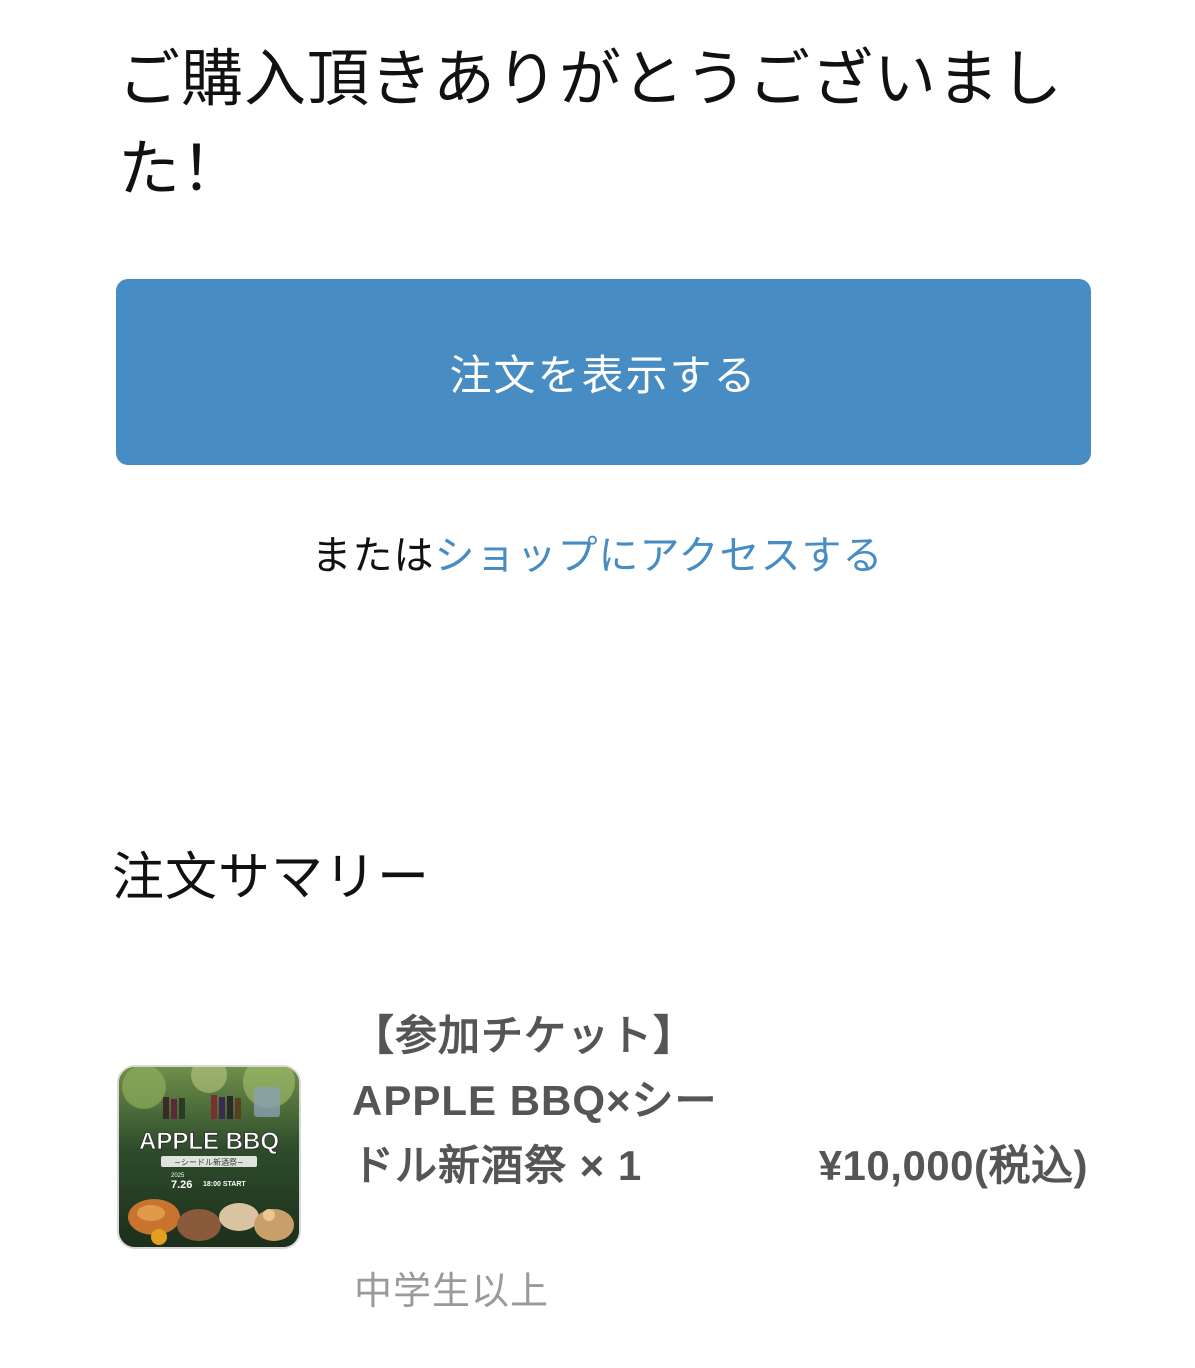 The width and height of the screenshot is (1195, 1368). Describe the element at coordinates (208, 1162) in the screenshot. I see `thumb-subtitle: ~シードル新酒祭~` at that location.